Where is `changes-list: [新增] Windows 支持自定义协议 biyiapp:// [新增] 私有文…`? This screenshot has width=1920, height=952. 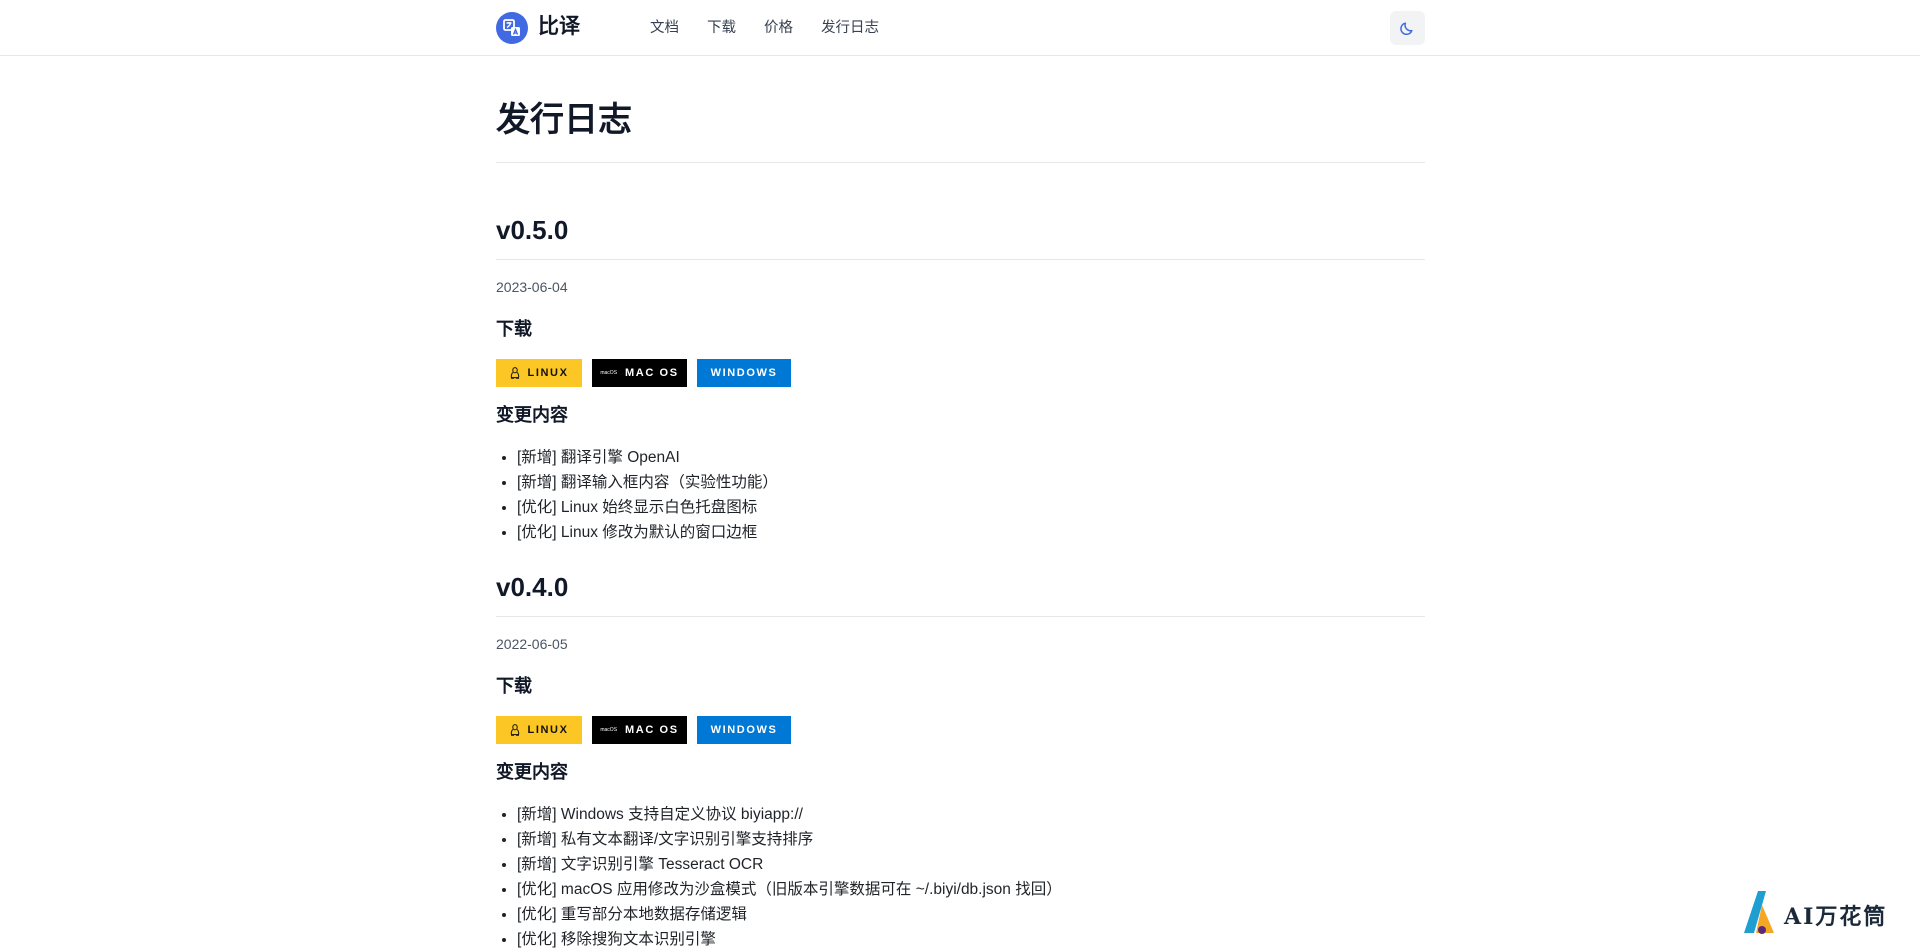 changes-list: [新增] Windows 支持自定义协议 biyiapp:// [新增] 私有文… is located at coordinates (960, 877).